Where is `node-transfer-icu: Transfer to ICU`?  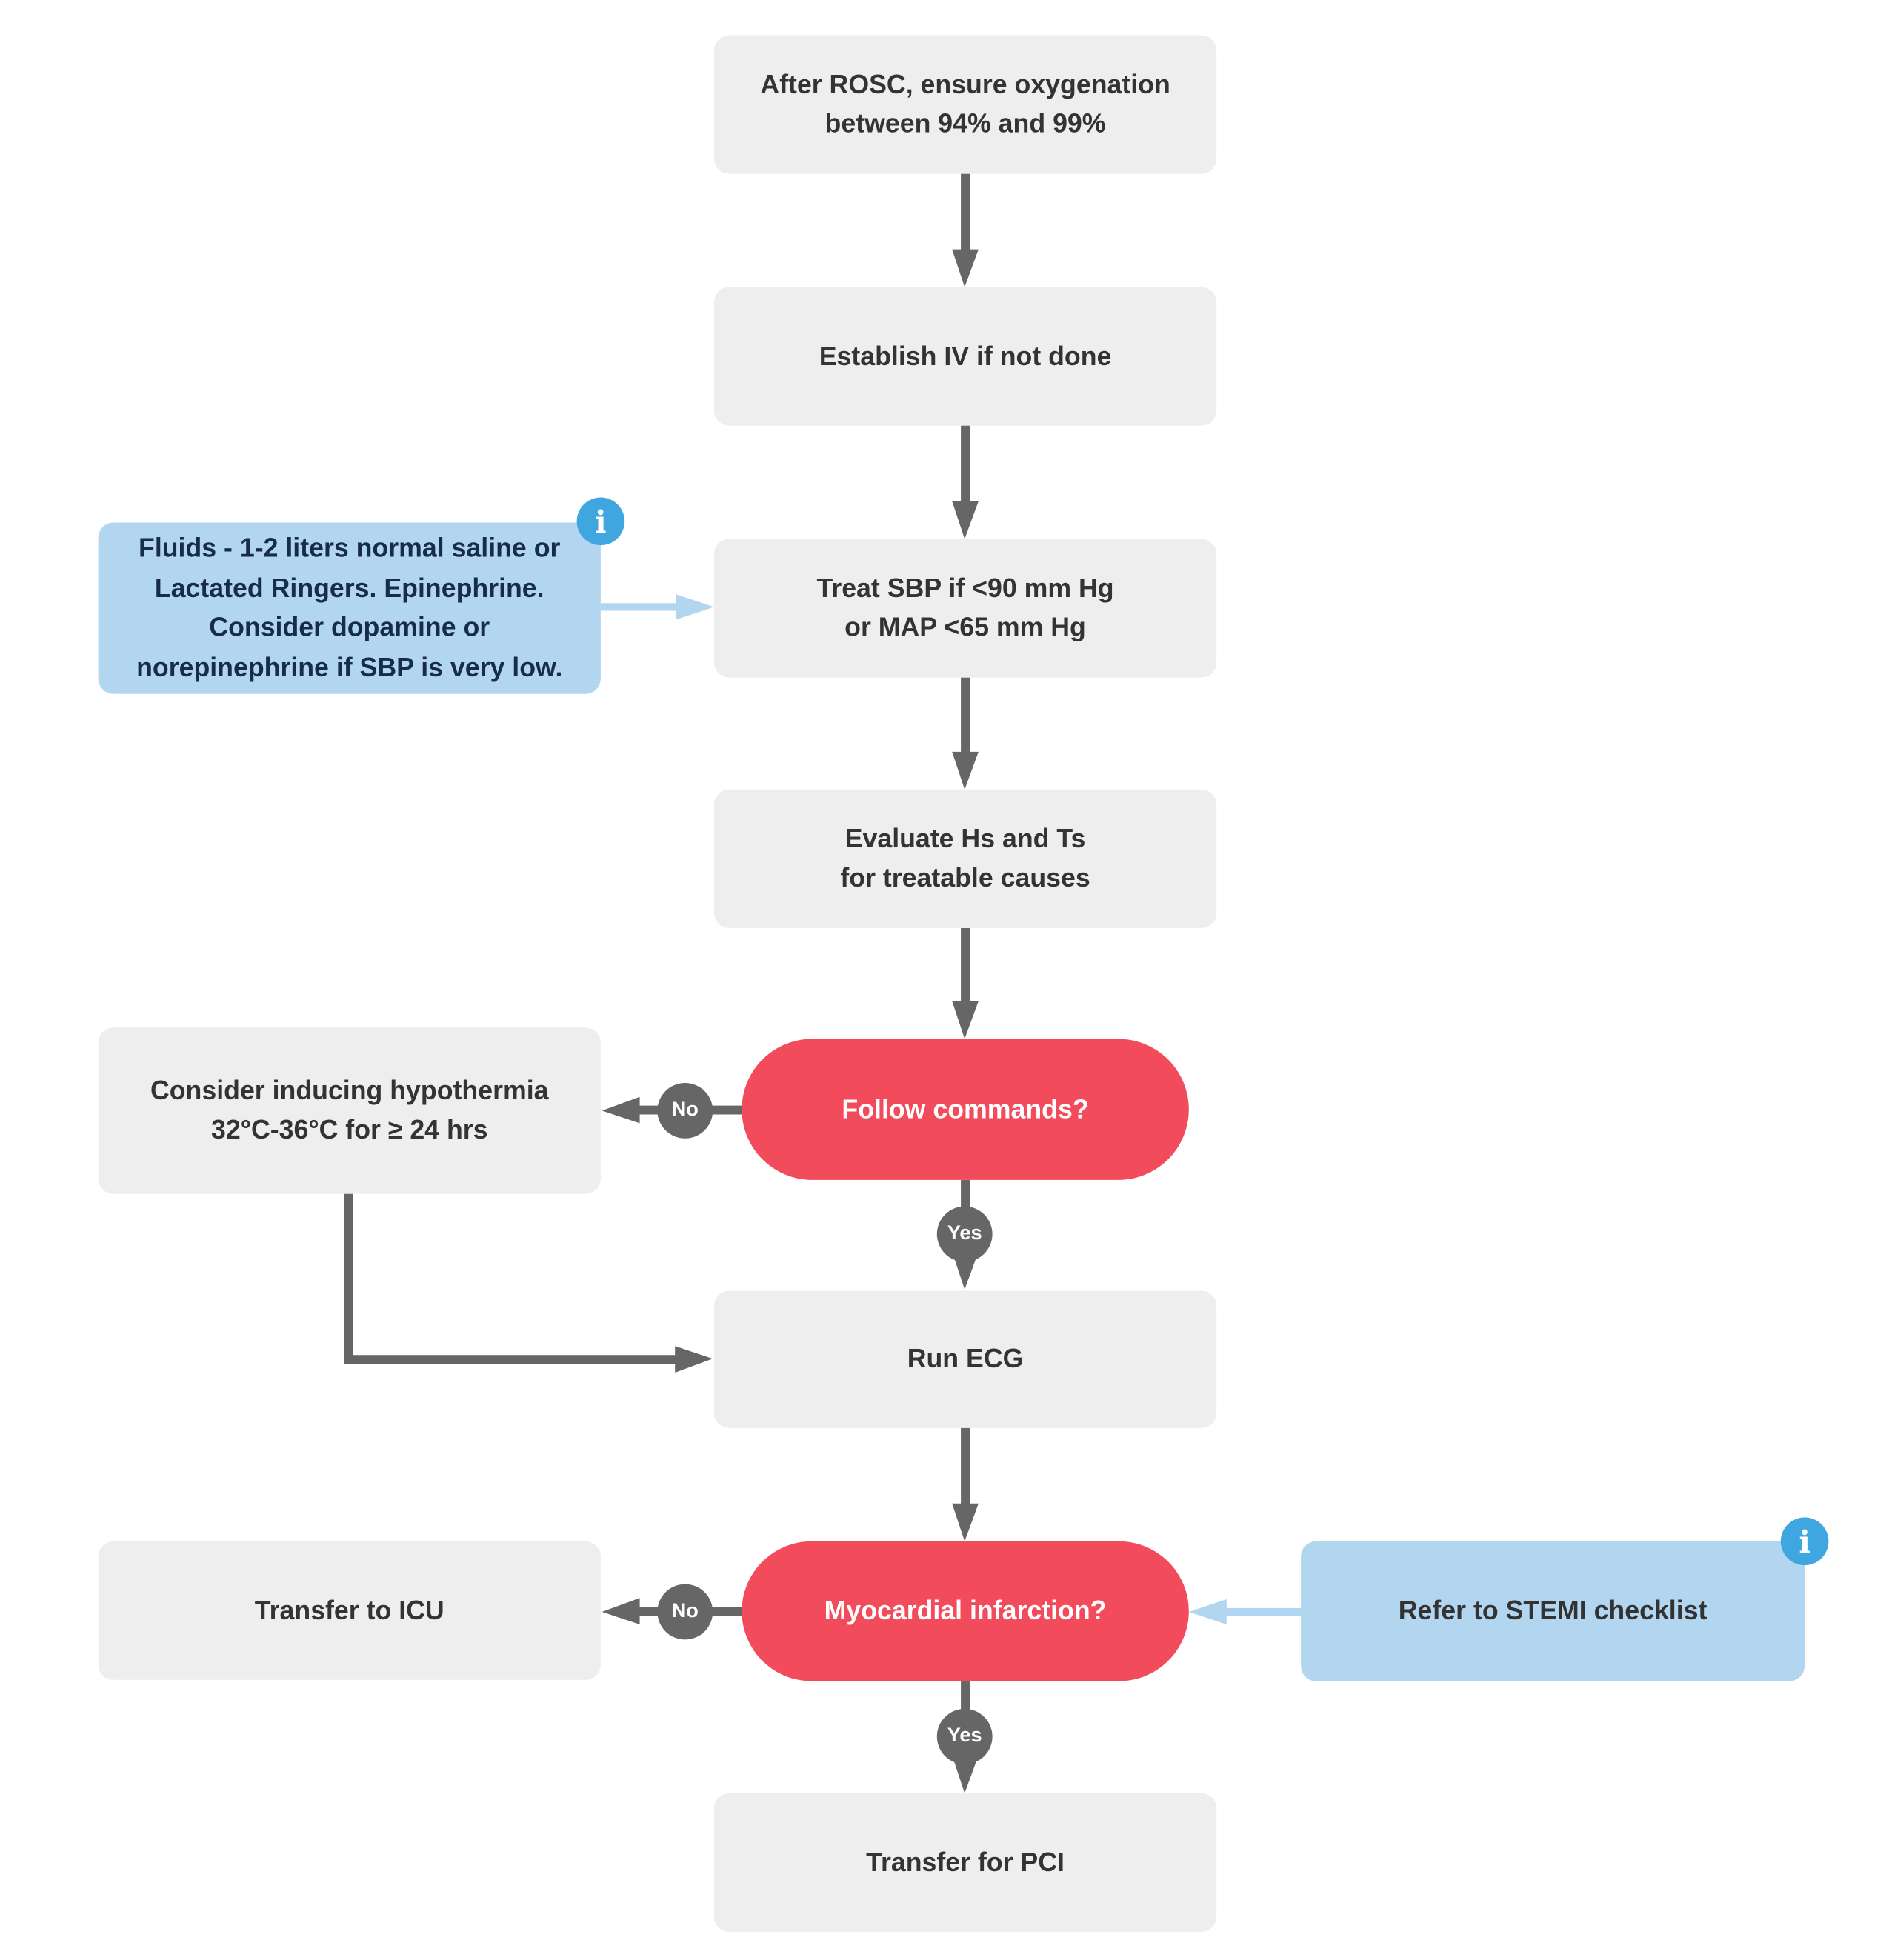
node-transfer-icu: Transfer to ICU is located at coordinates (350, 1610).